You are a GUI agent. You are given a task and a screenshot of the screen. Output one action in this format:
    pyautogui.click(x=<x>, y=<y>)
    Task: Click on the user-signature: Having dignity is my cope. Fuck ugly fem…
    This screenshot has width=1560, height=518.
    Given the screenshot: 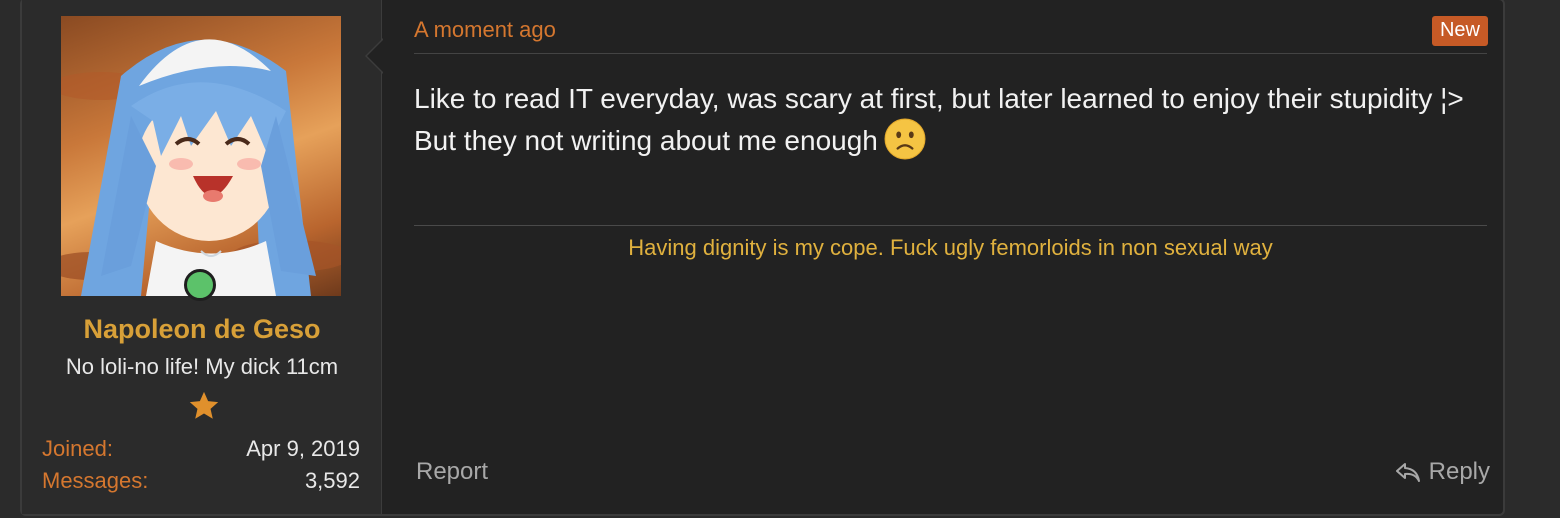 What is the action you would take?
    pyautogui.click(x=950, y=247)
    